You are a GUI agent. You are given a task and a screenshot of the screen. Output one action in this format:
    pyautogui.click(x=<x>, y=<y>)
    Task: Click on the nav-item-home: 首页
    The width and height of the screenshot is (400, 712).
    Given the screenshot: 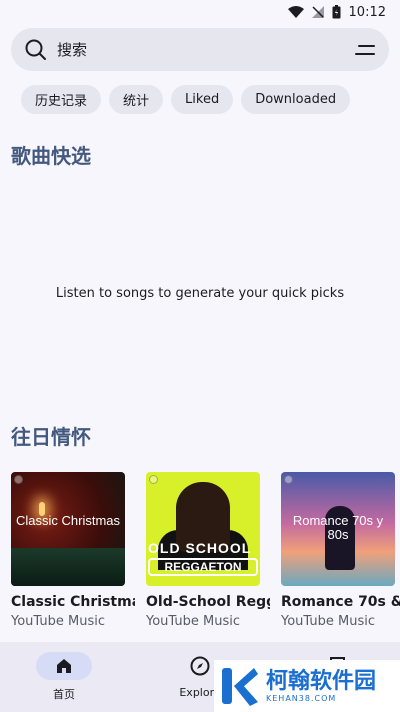 What is the action you would take?
    pyautogui.click(x=64, y=677)
    